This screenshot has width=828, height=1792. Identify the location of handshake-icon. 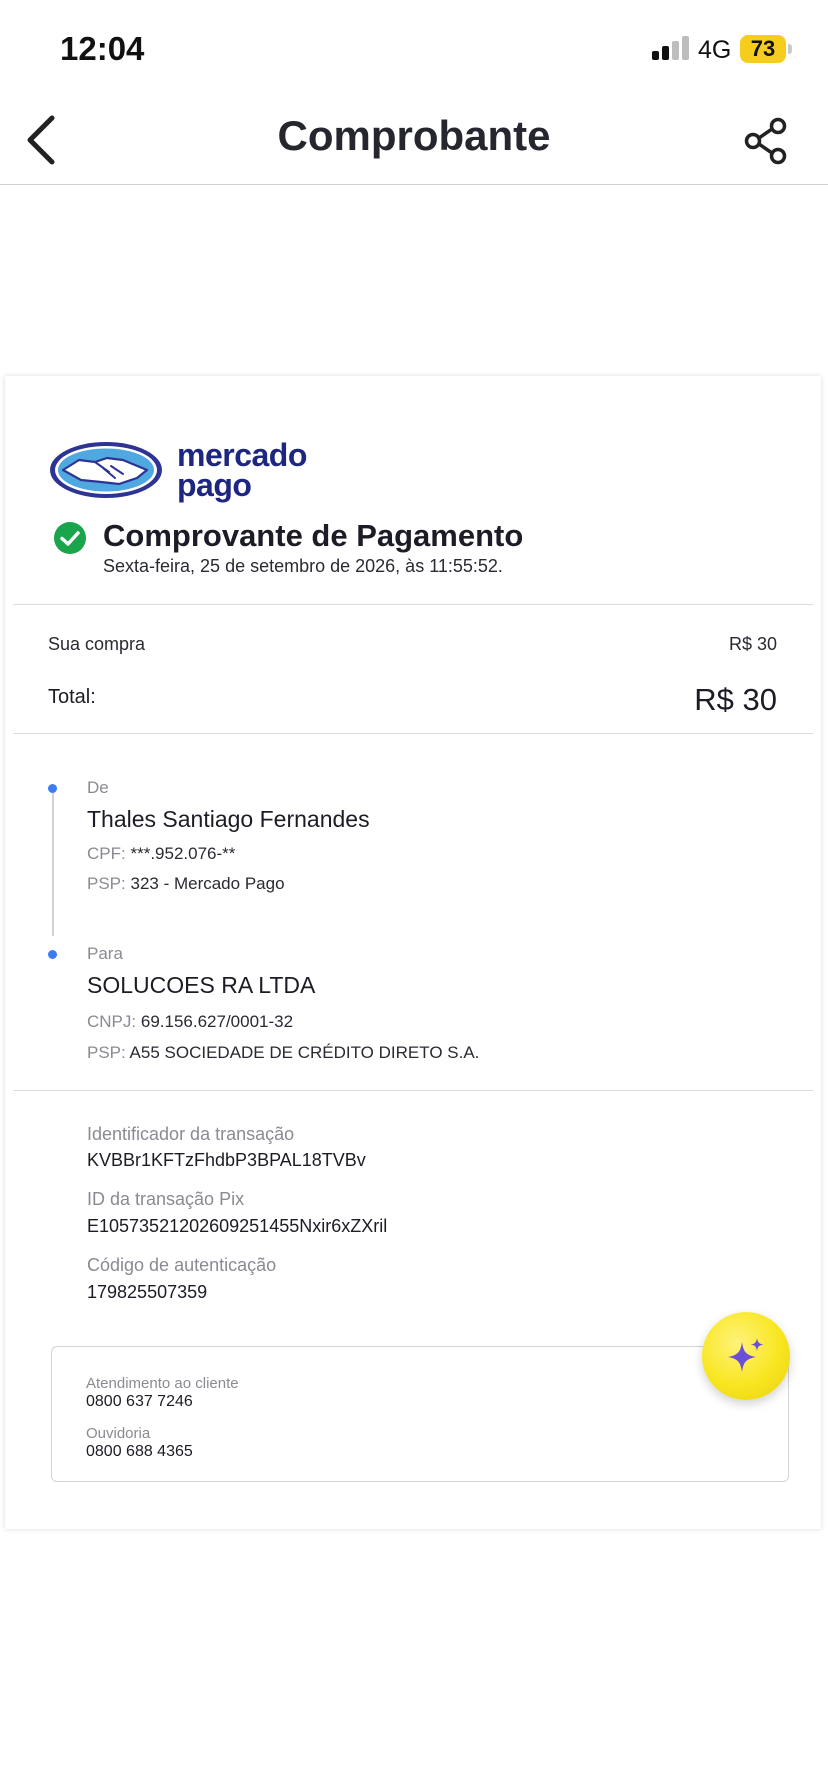
(106, 470).